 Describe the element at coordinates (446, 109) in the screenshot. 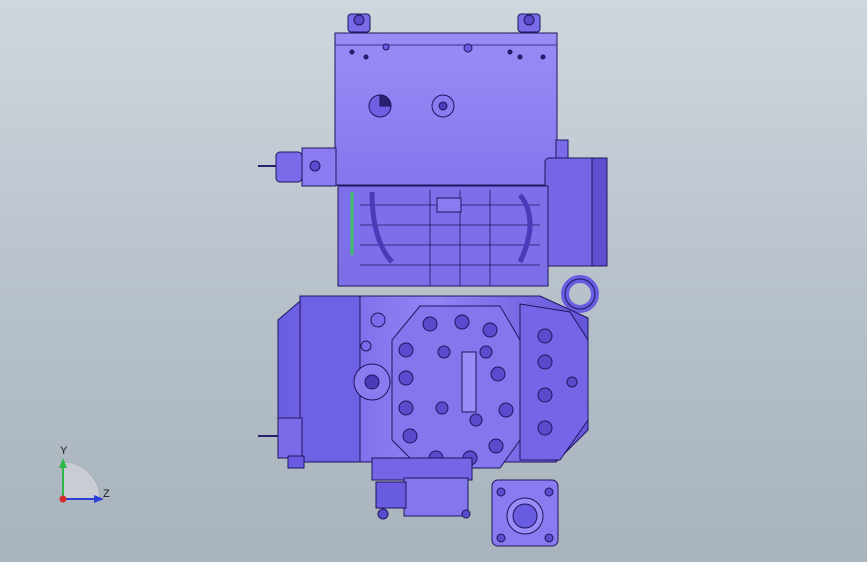

I see `terminal-box` at that location.